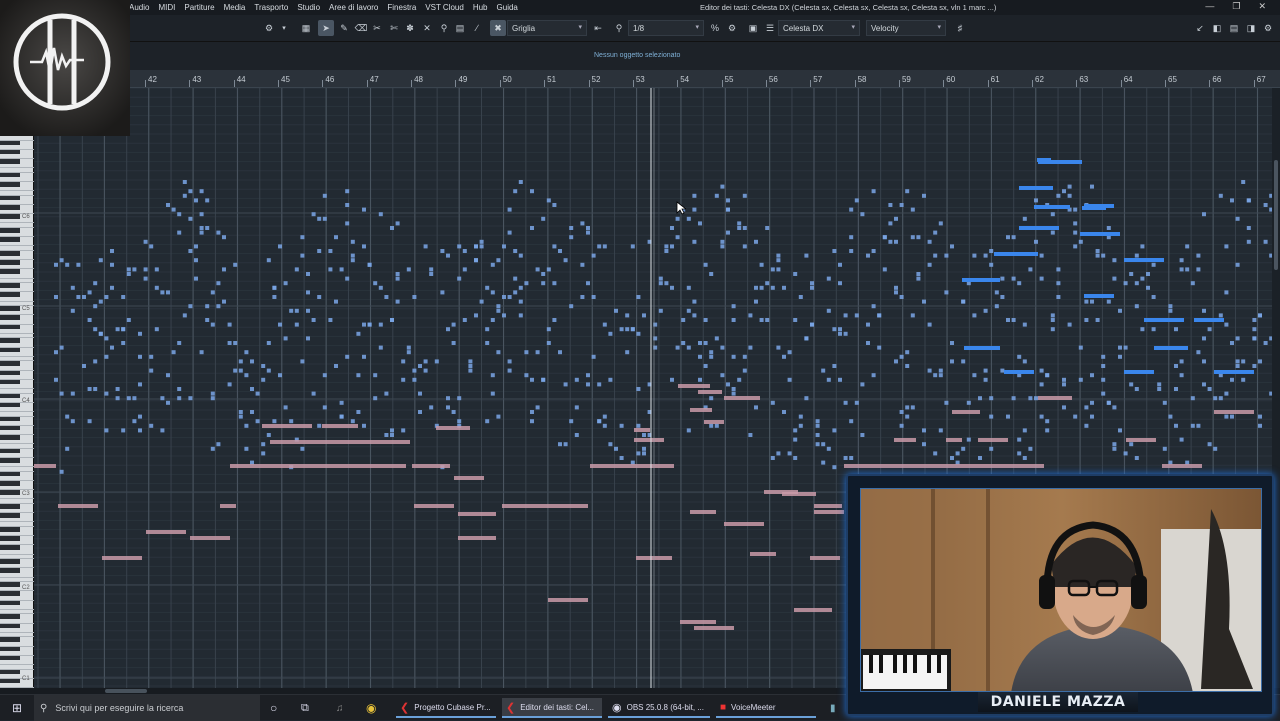 The image size is (1280, 721). Describe the element at coordinates (444, 28) in the screenshot. I see `zoom-tool-icon: ⚲` at that location.